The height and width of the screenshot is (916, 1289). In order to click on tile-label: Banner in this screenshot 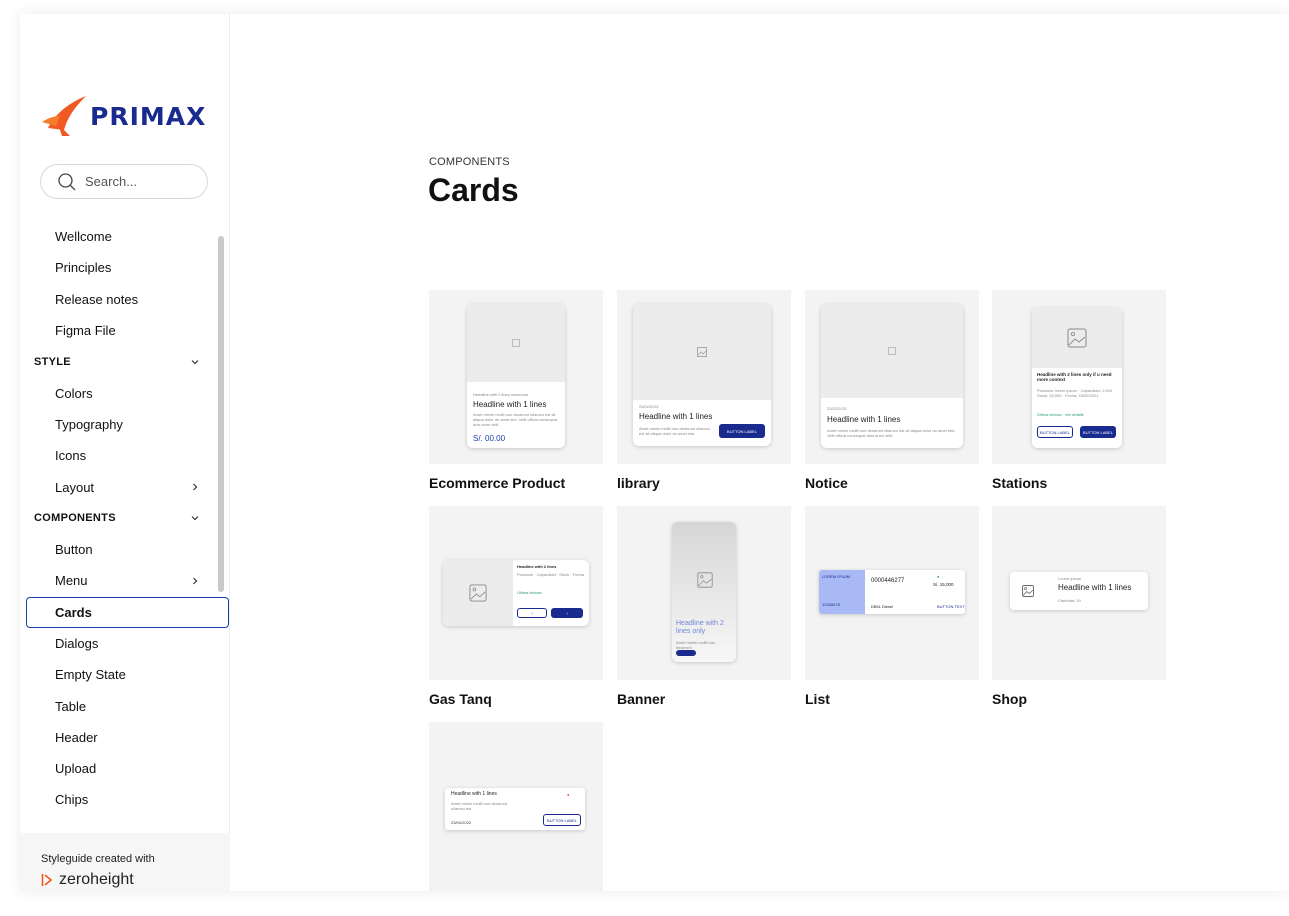, I will do `click(641, 699)`.